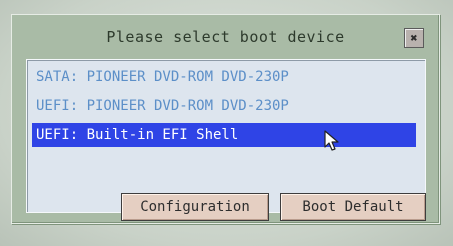  I want to click on dialog-title: Please select boot device, so click(225, 37).